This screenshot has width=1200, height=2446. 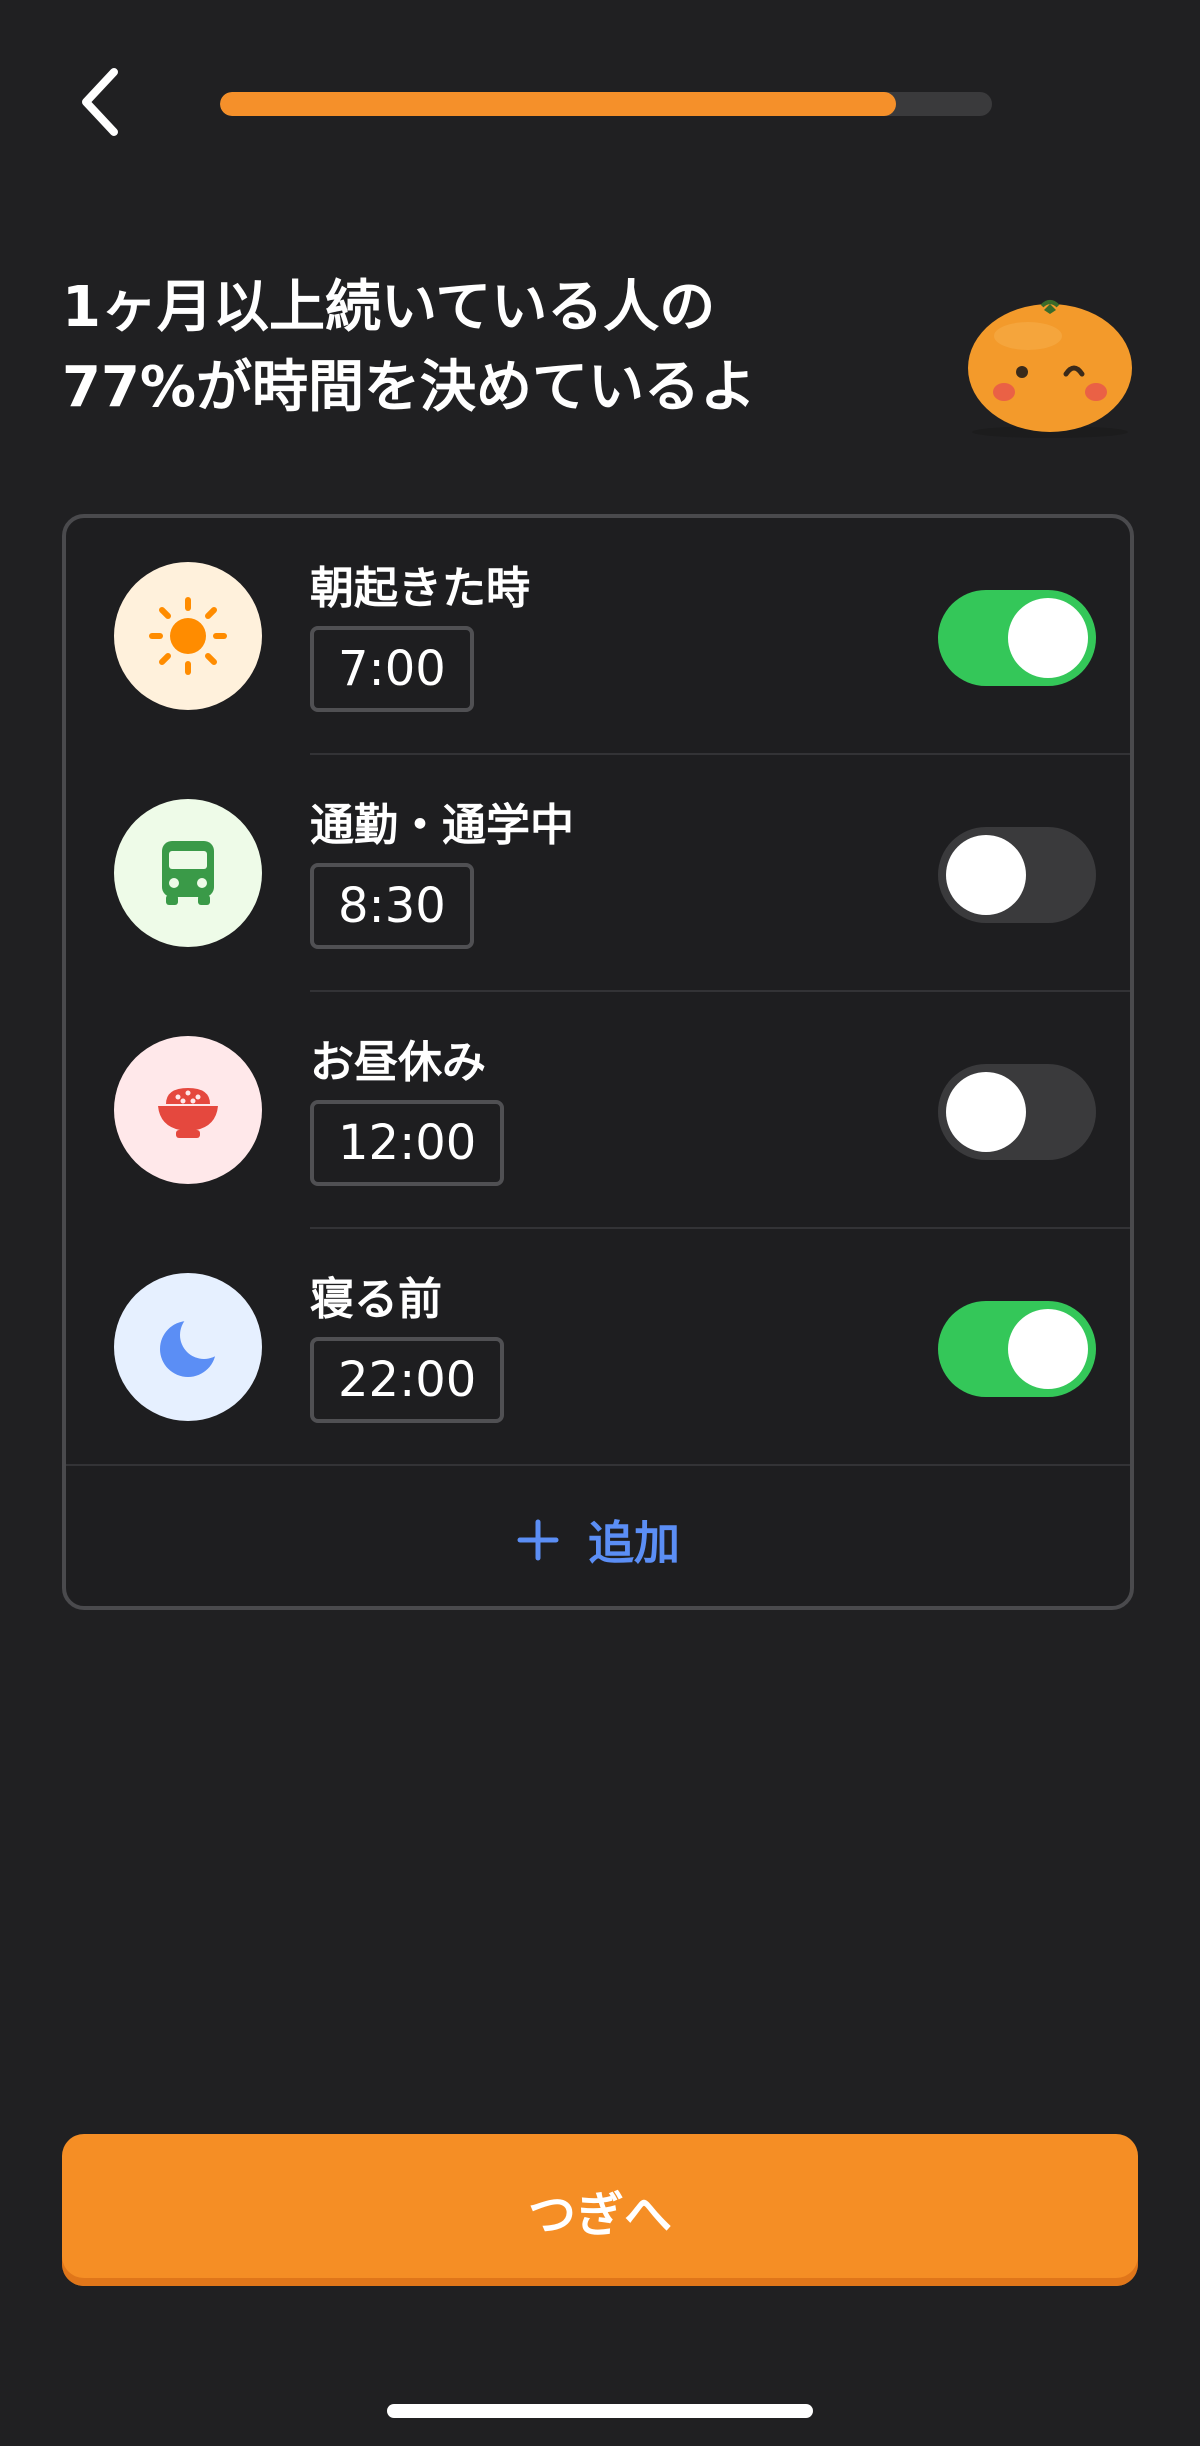 I want to click on time-picker: 22:00, so click(x=407, y=1380).